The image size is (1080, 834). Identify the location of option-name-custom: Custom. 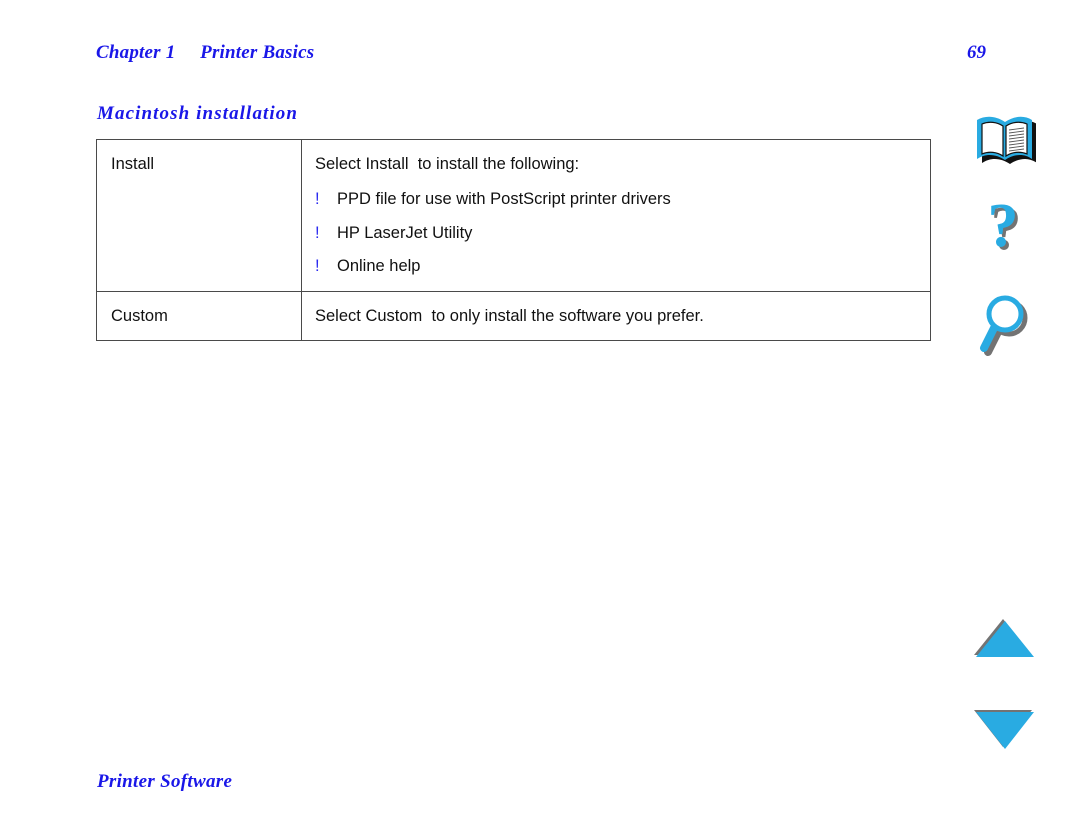
(139, 316).